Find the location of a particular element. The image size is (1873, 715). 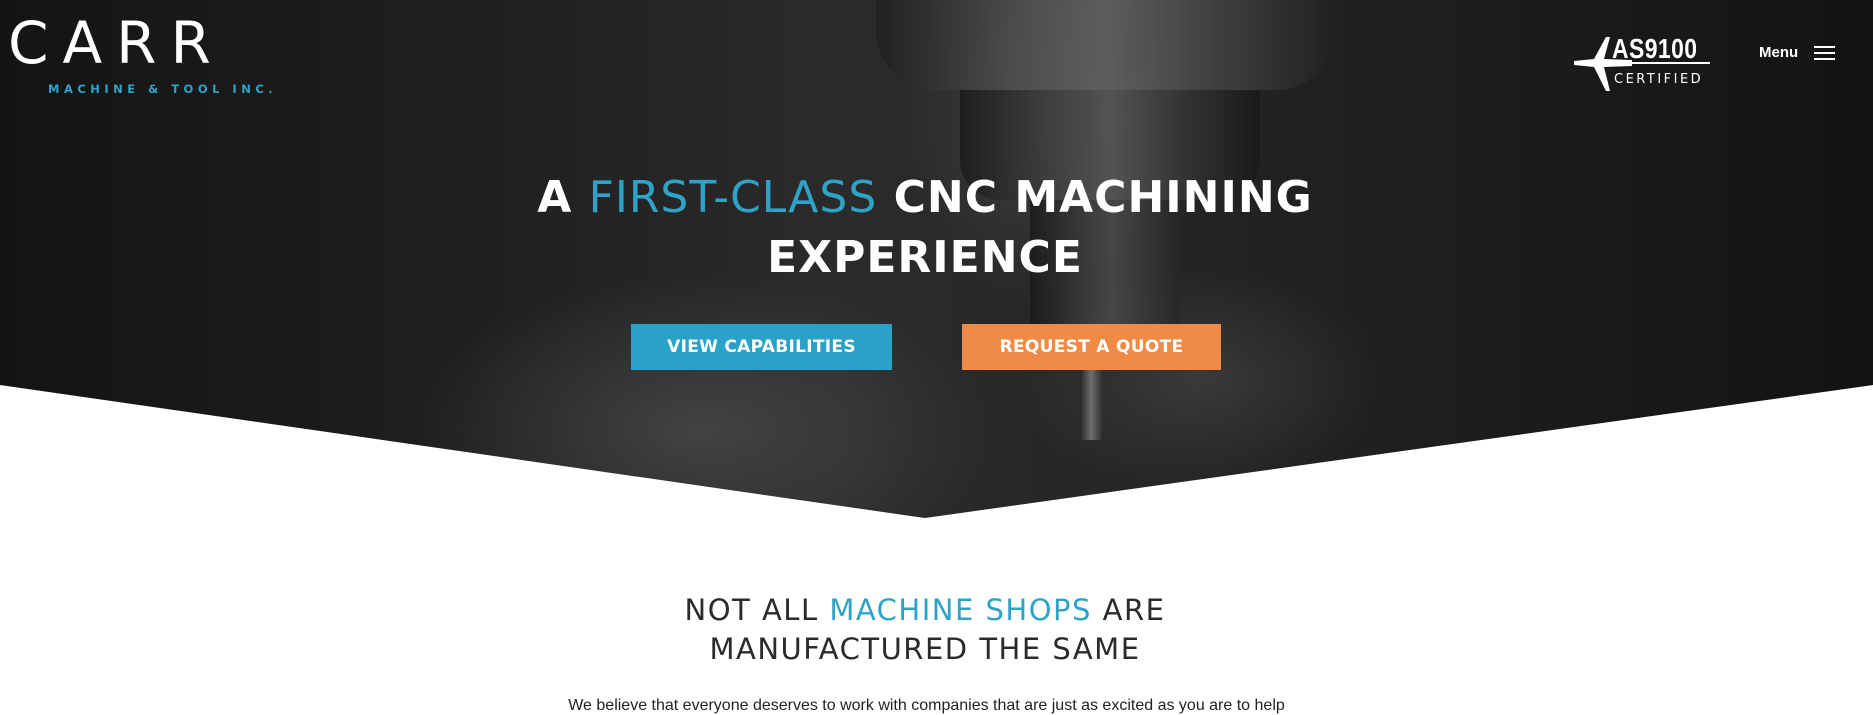

section-title-part2: ARE is located at coordinates (1128, 610).